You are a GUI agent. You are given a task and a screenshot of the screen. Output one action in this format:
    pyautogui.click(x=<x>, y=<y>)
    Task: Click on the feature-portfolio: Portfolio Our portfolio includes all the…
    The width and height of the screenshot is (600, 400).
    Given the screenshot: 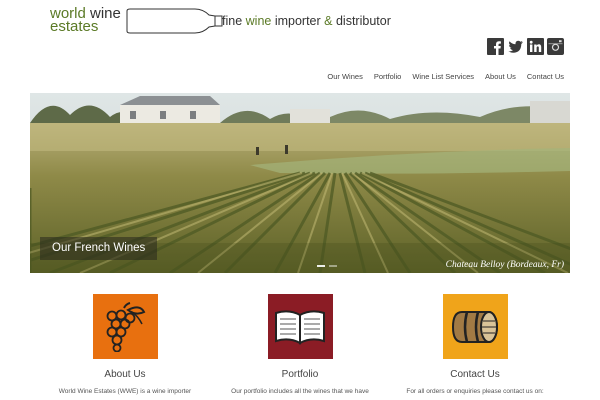 What is the action you would take?
    pyautogui.click(x=300, y=344)
    